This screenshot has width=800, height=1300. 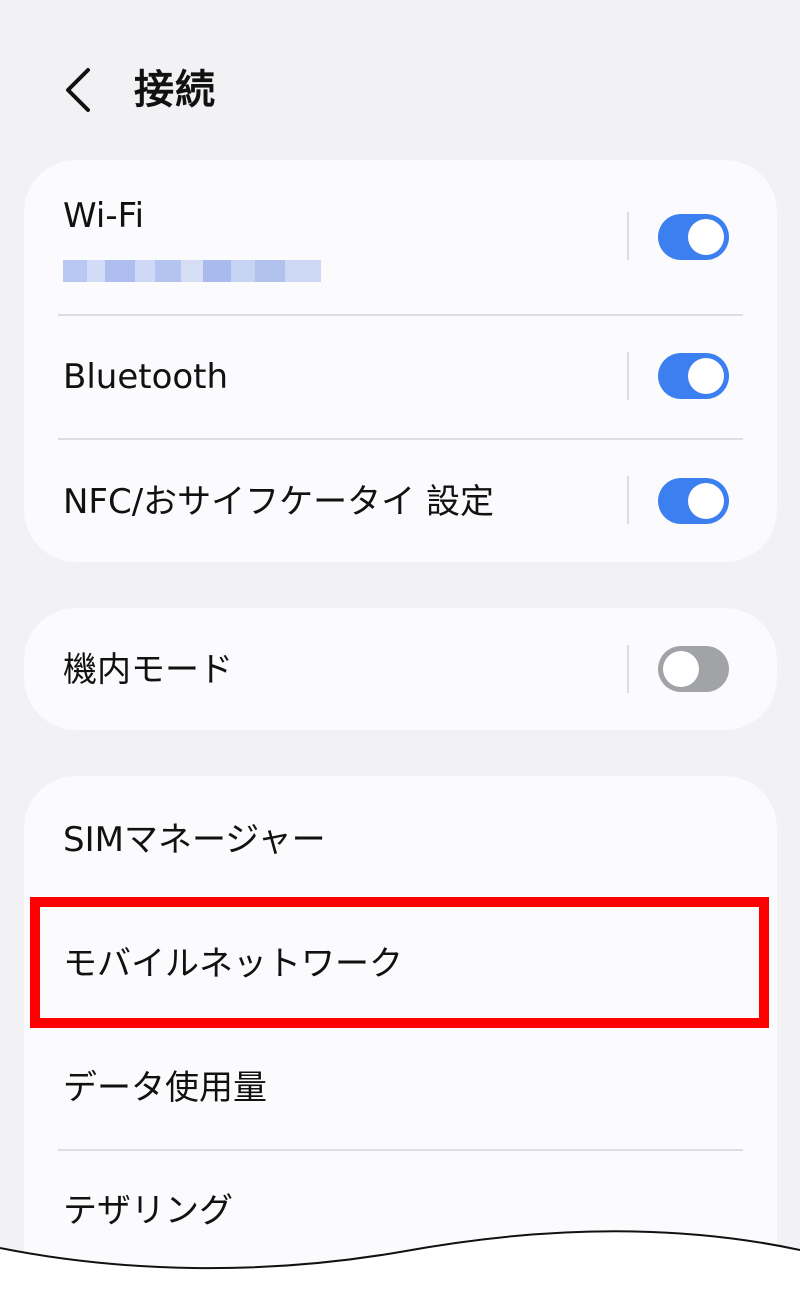 What do you see at coordinates (148, 670) in the screenshot?
I see `airplane-mode-label: 機内モード` at bounding box center [148, 670].